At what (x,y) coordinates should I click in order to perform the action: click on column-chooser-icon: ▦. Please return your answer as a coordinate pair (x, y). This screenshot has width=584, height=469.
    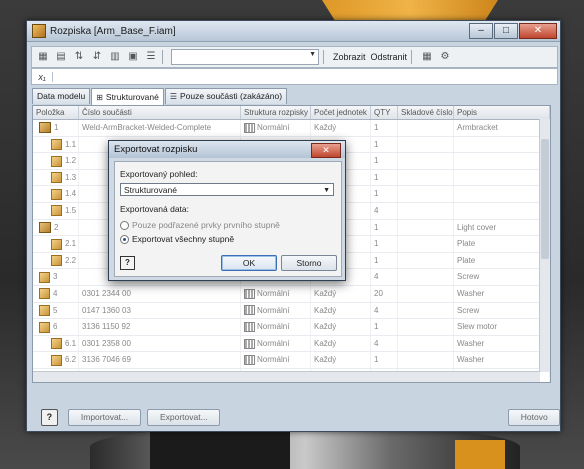
    Looking at the image, I should click on (427, 57).